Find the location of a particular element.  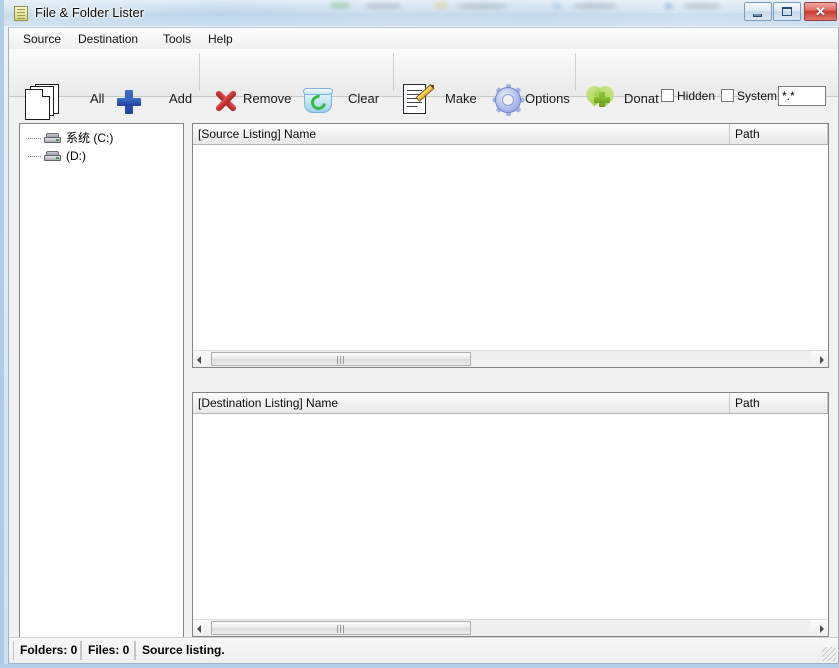

hidden-checkbox-label: Hidden is located at coordinates (696, 96).